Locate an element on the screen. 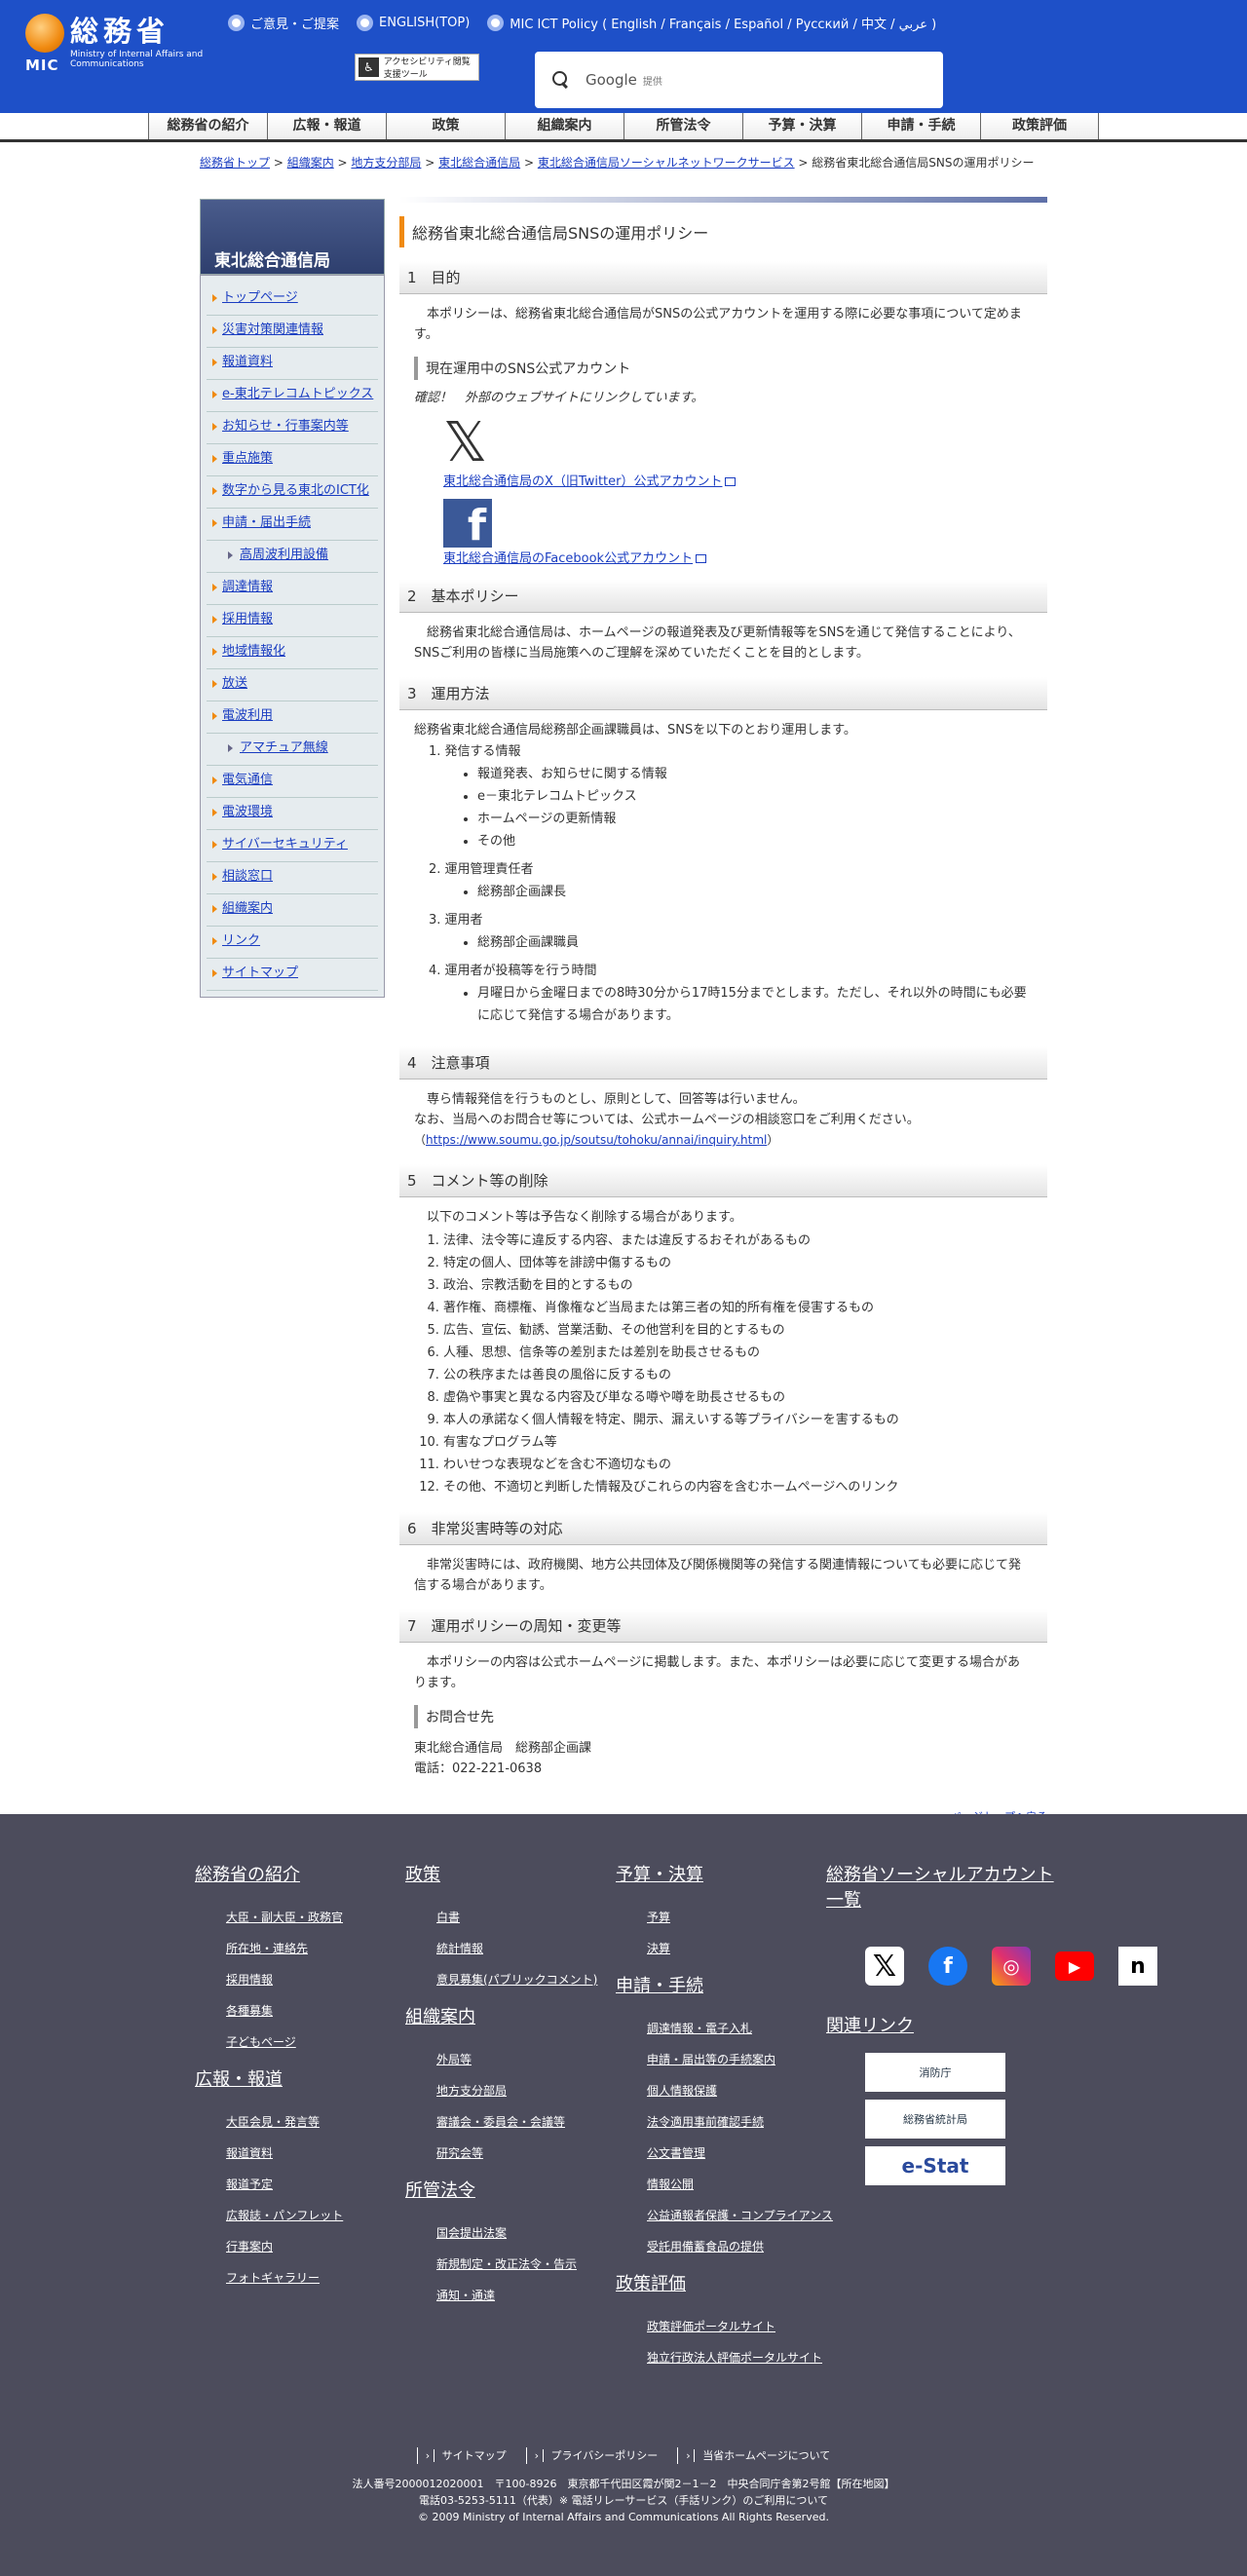 The height and width of the screenshot is (2576, 1247). footer-link: 決算 is located at coordinates (724, 1948).